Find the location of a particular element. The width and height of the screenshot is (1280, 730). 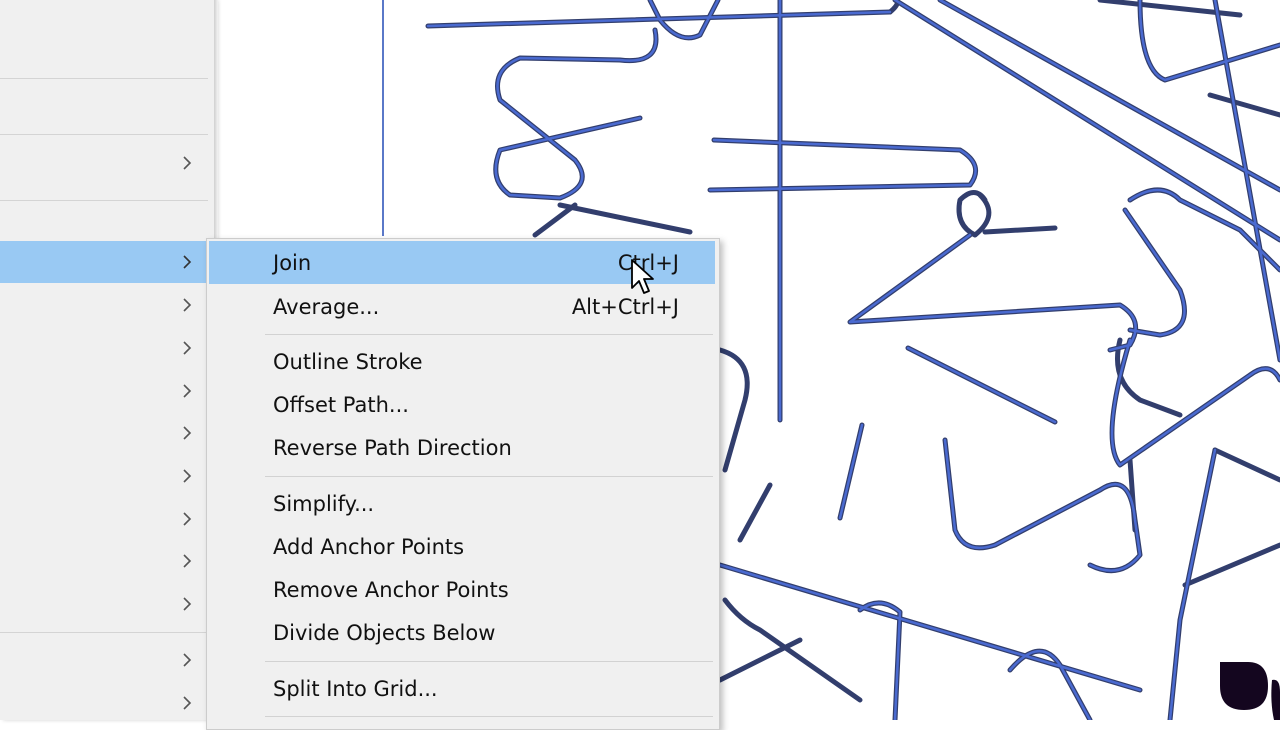

menu-item-remove-anchor-points: Remove Anchor Points is located at coordinates (462, 589).